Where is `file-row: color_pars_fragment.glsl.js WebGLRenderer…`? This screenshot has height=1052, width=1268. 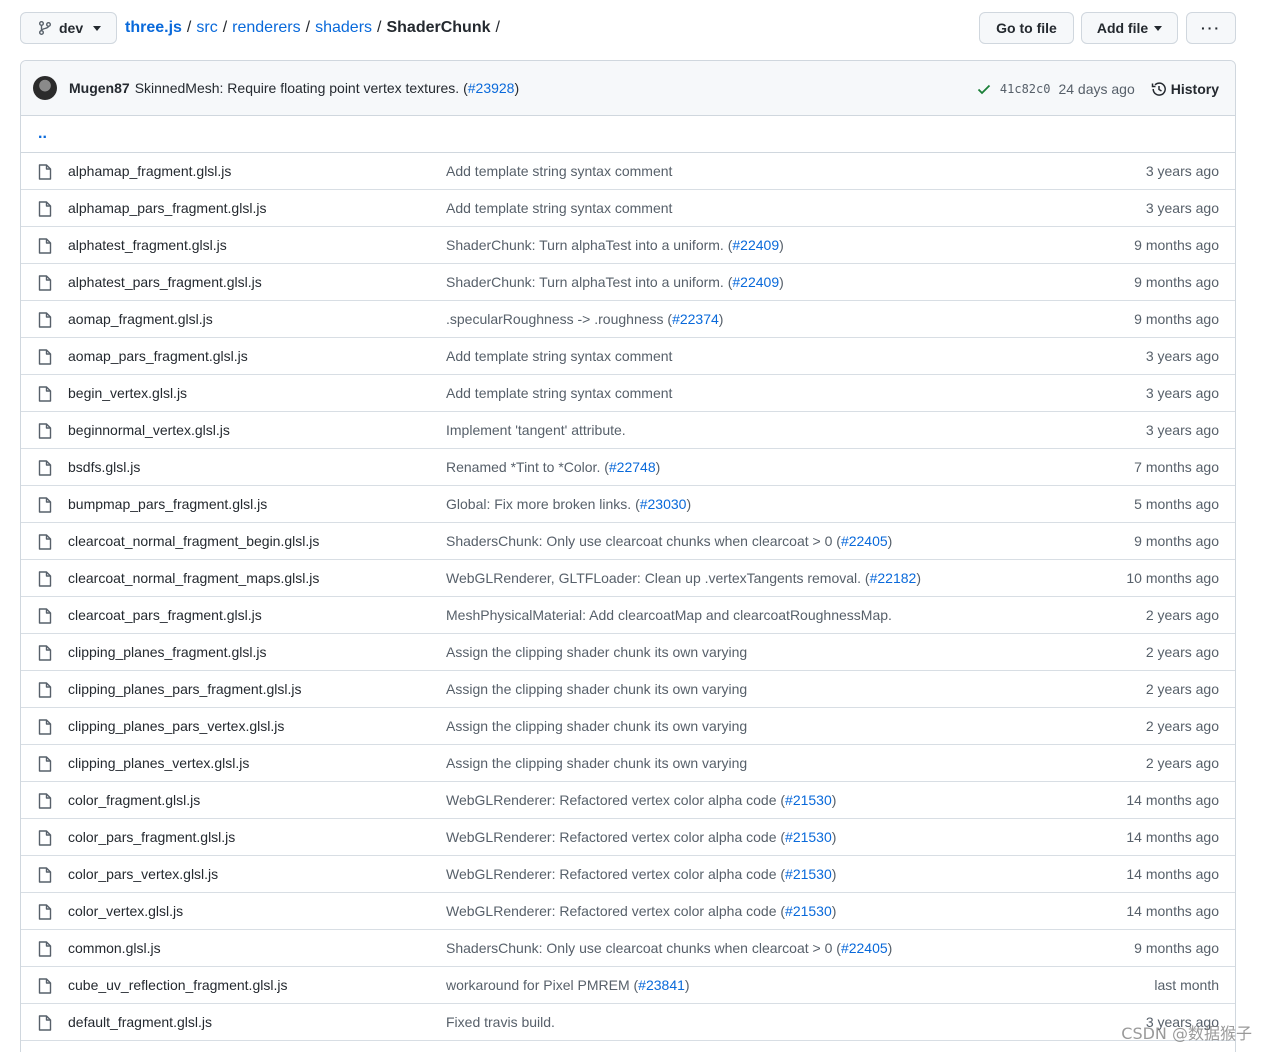 file-row: color_pars_fragment.glsl.js WebGLRenderer… is located at coordinates (628, 837).